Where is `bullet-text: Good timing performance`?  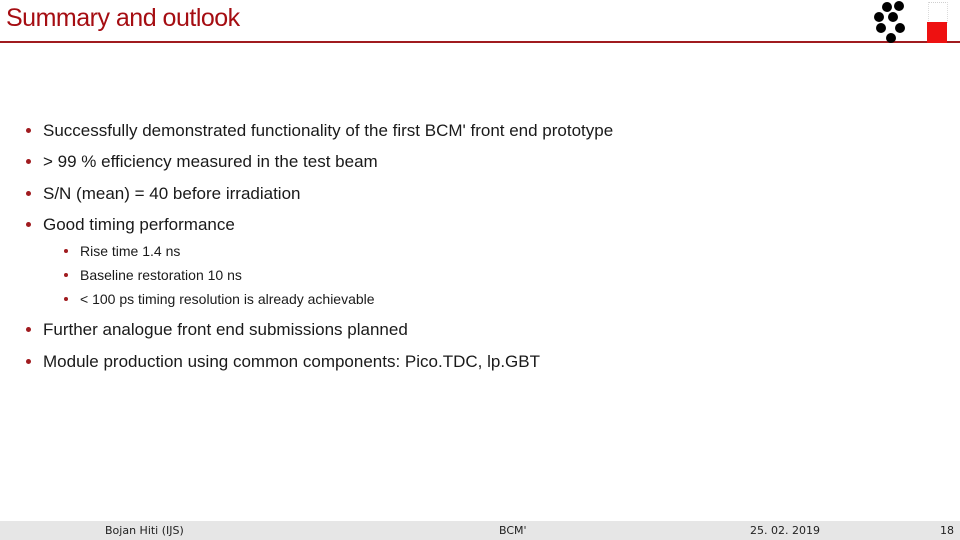 bullet-text: Good timing performance is located at coordinates (139, 224).